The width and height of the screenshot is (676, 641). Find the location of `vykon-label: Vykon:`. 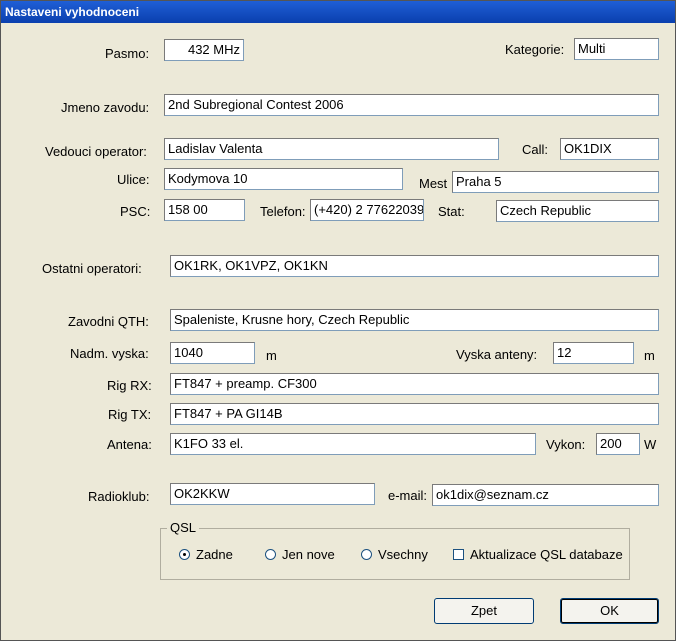

vykon-label: Vykon: is located at coordinates (566, 444).